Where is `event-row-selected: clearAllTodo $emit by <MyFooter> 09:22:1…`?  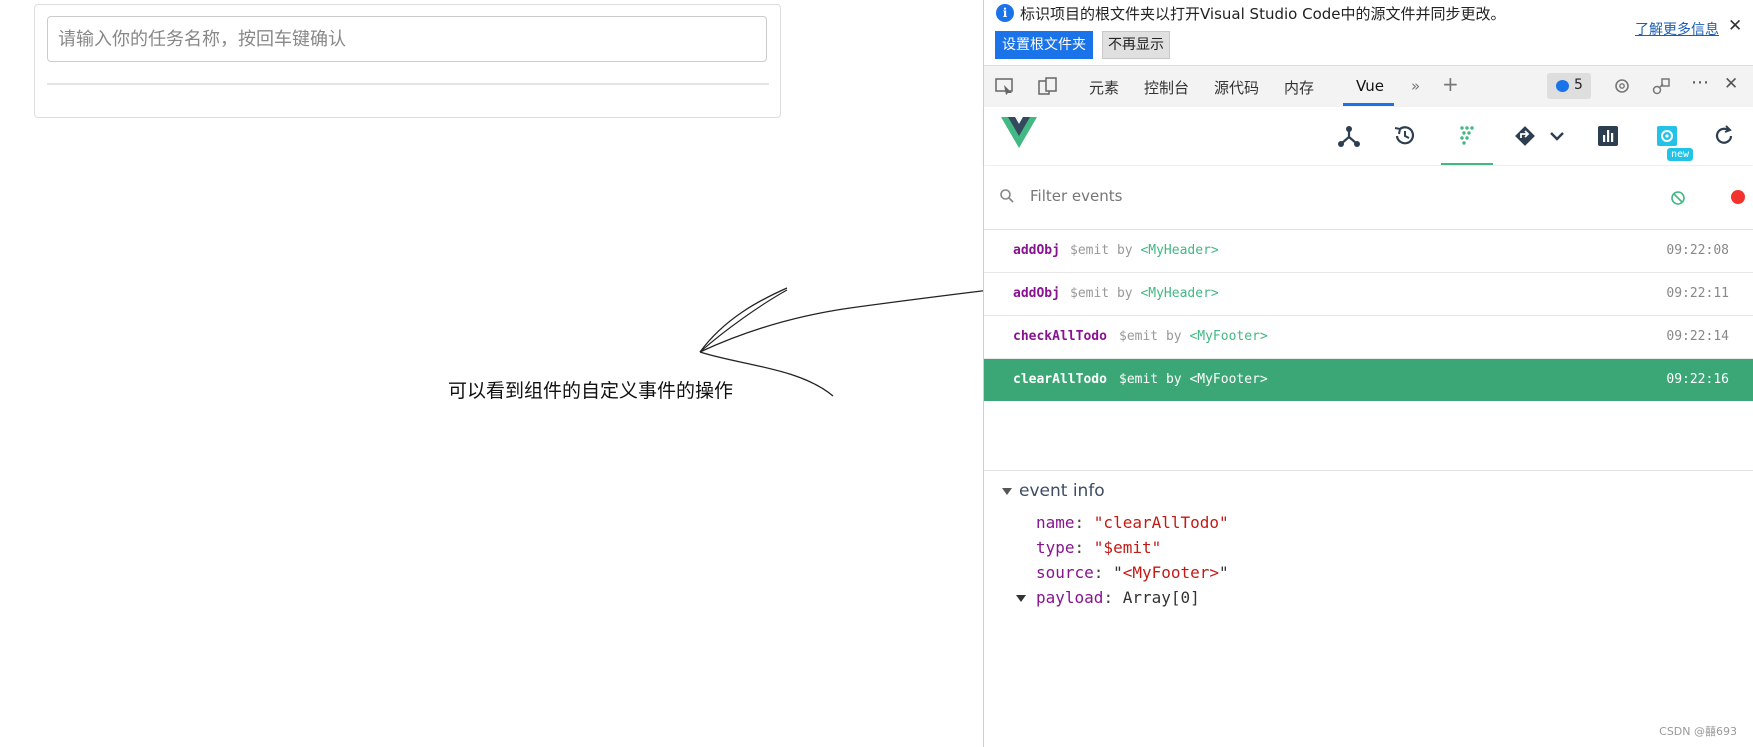 event-row-selected: clearAllTodo $emit by <MyFooter> 09:22:1… is located at coordinates (1368, 380).